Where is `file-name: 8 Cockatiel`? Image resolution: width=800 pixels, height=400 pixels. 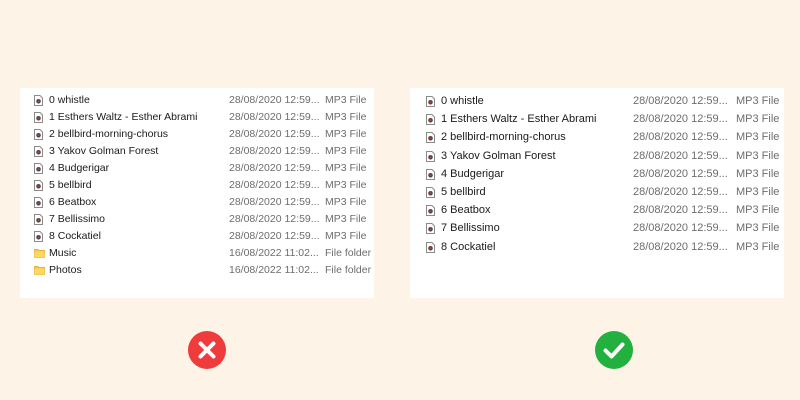
file-name: 8 Cockatiel is located at coordinates (75, 236).